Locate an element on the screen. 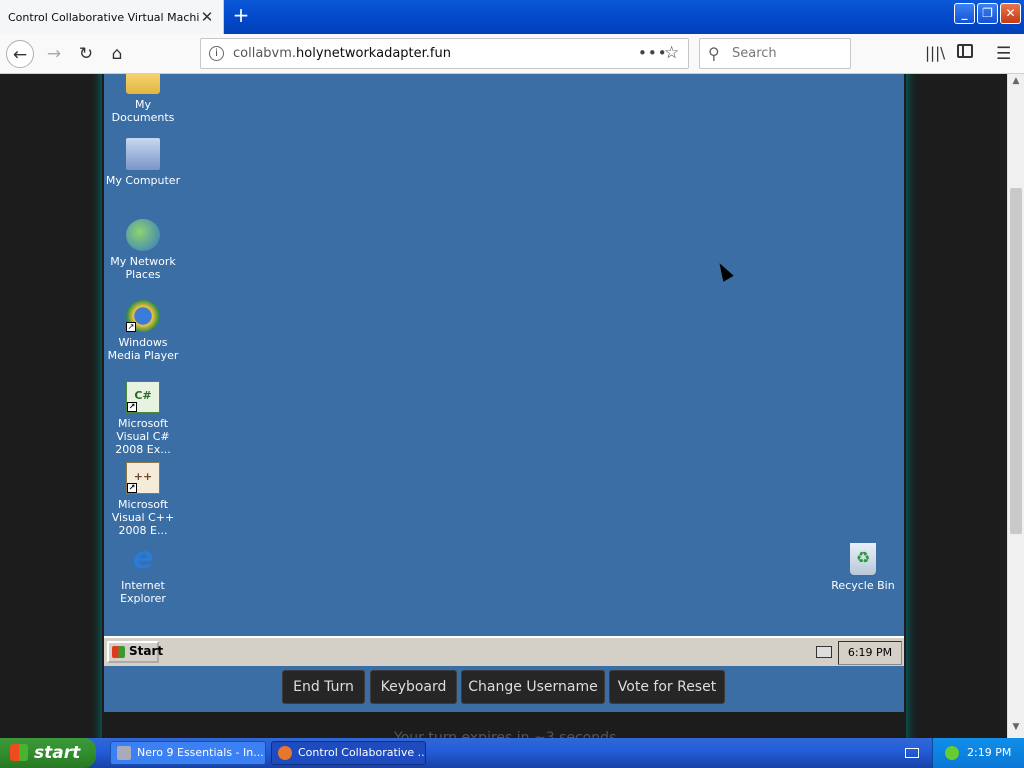 This screenshot has width=1024, height=768. hamburger-menu-icon: ☰ is located at coordinates (1003, 54).